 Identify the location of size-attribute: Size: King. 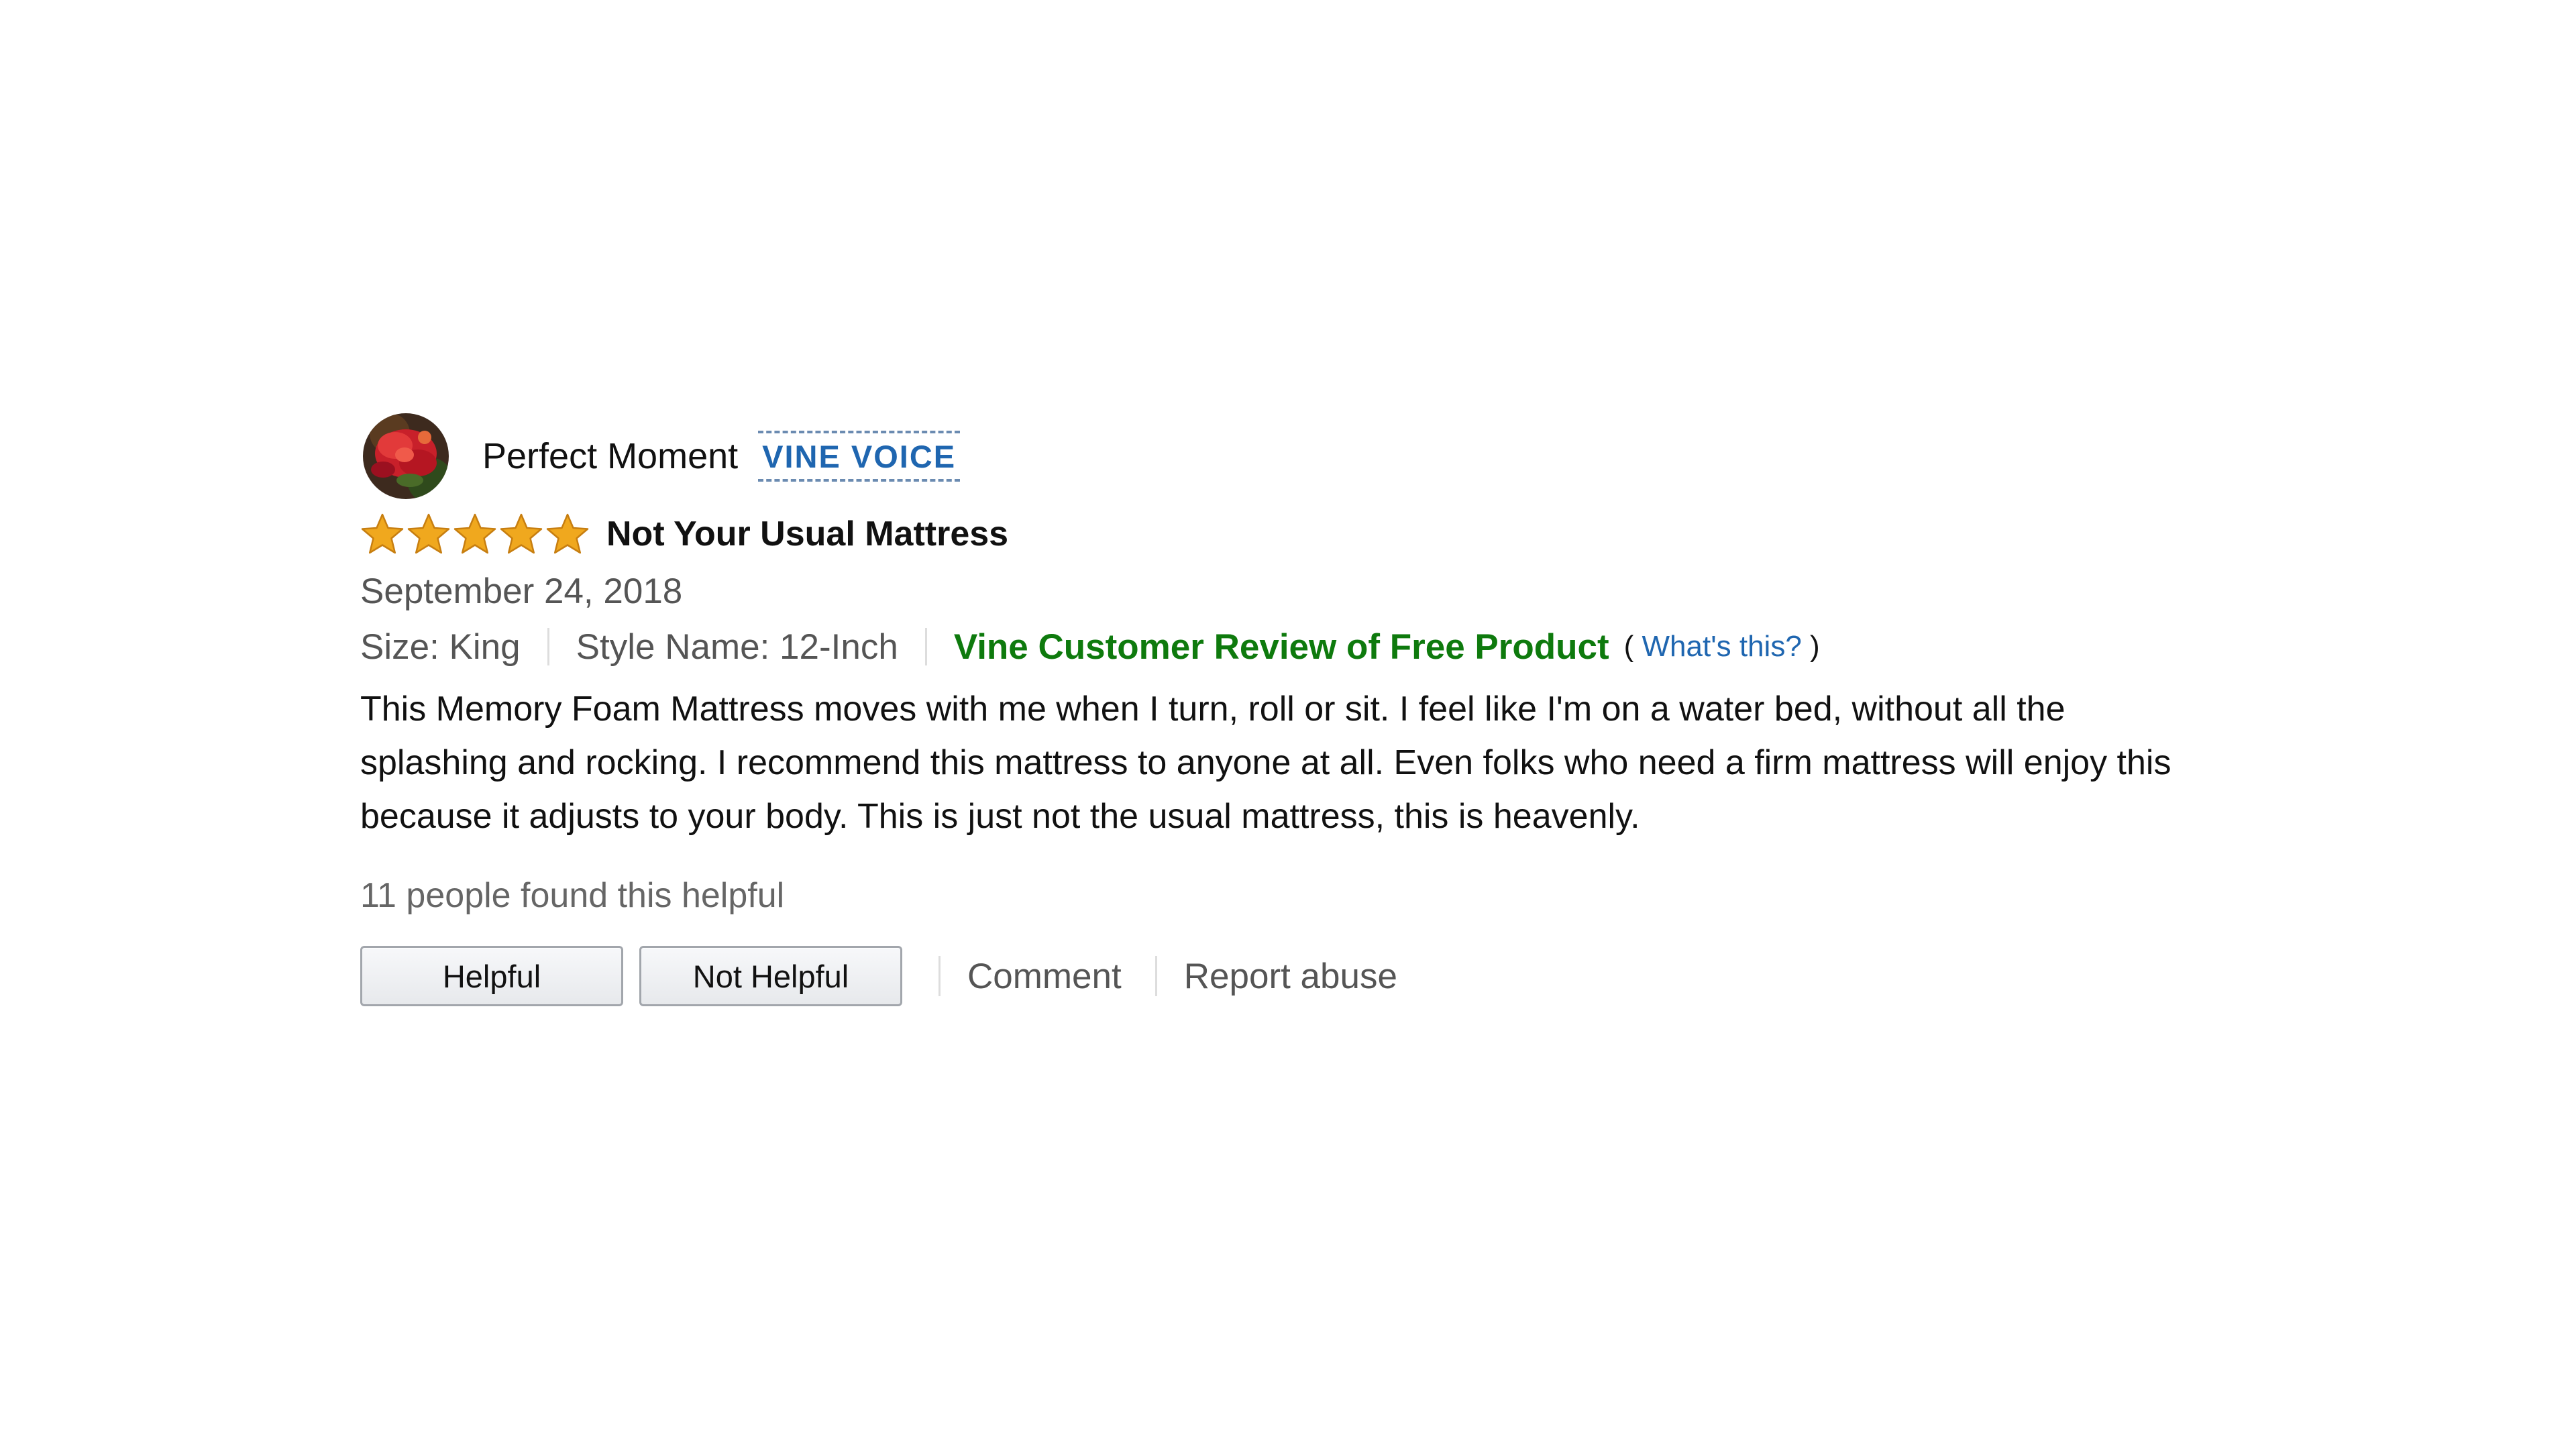
(440, 647).